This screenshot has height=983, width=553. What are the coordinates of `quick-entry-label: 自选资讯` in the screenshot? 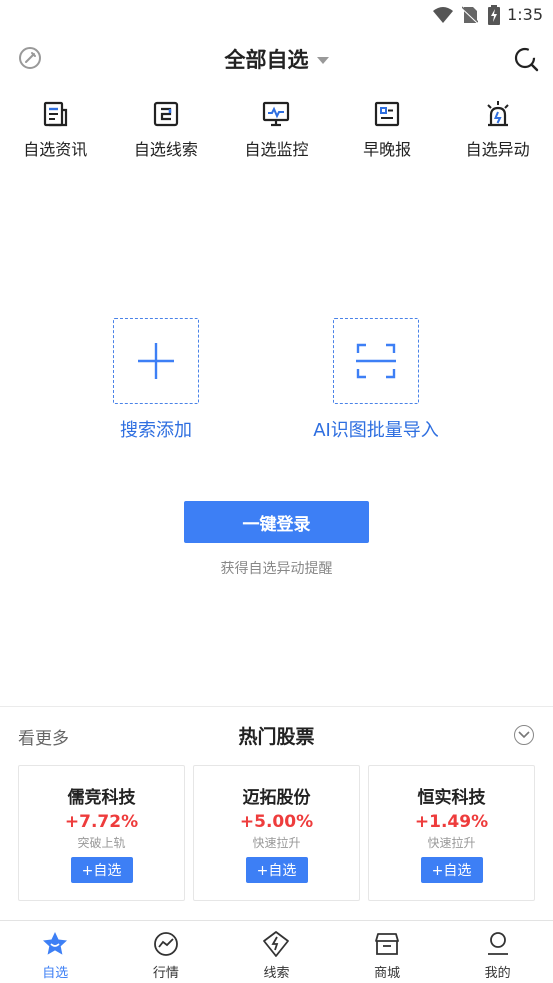 It's located at (55, 149).